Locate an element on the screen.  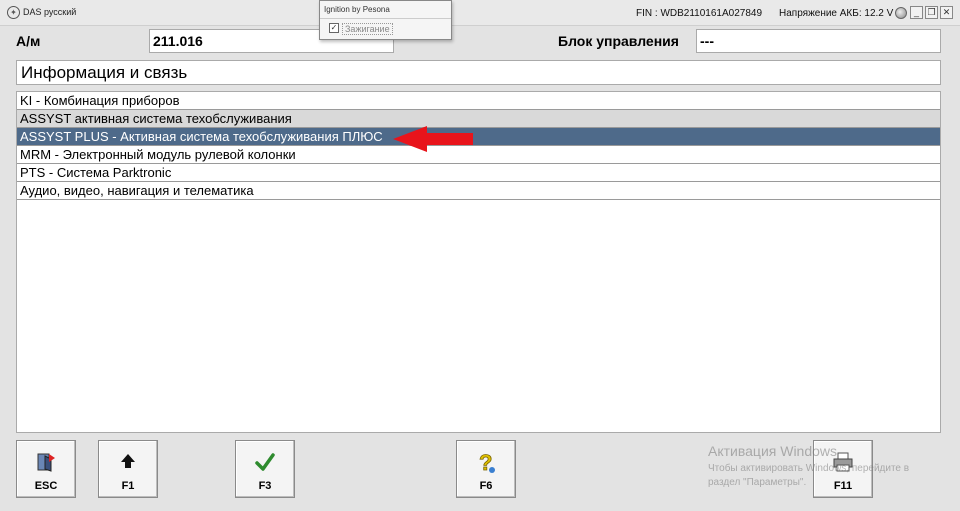
f3-button: F3 is located at coordinates (265, 469).